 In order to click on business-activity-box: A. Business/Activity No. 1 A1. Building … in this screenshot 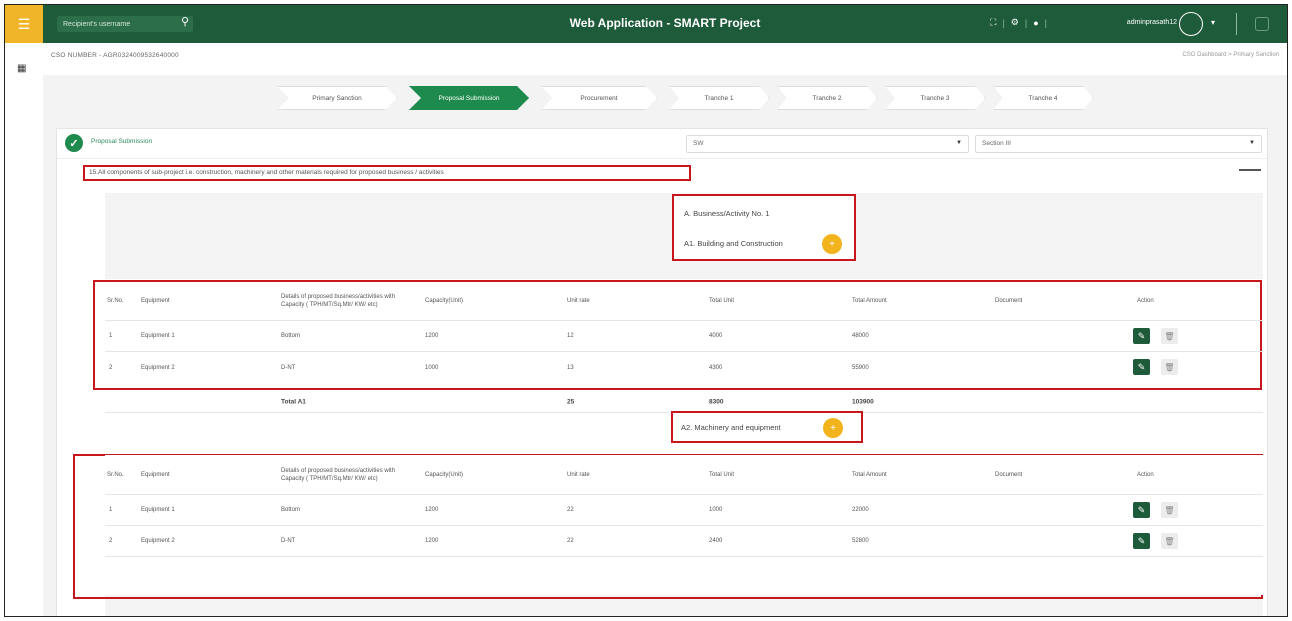, I will do `click(764, 227)`.